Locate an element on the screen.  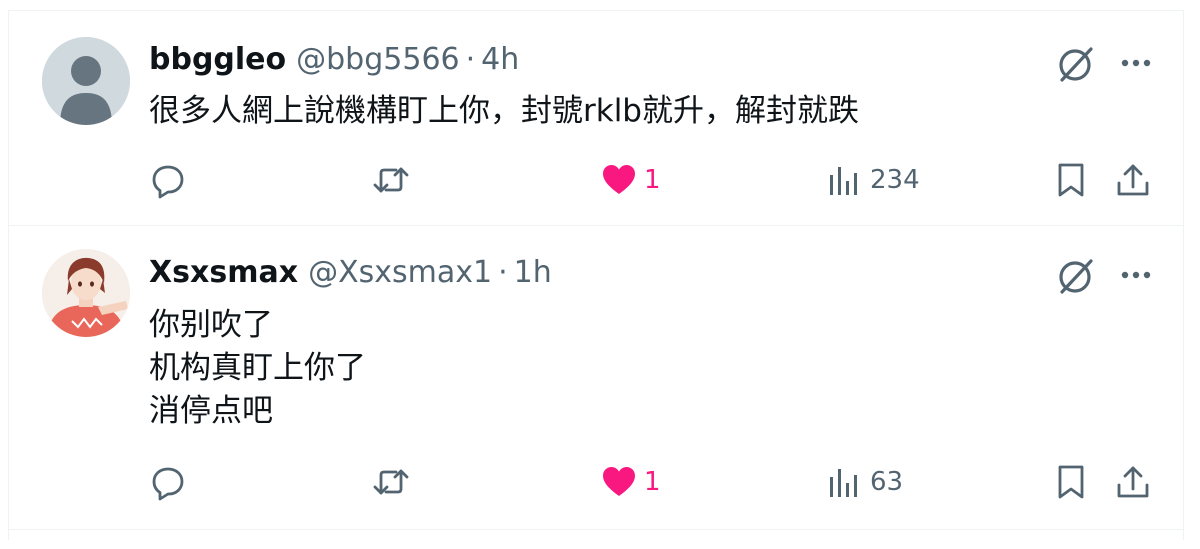
default-avatar-icon is located at coordinates (86, 81).